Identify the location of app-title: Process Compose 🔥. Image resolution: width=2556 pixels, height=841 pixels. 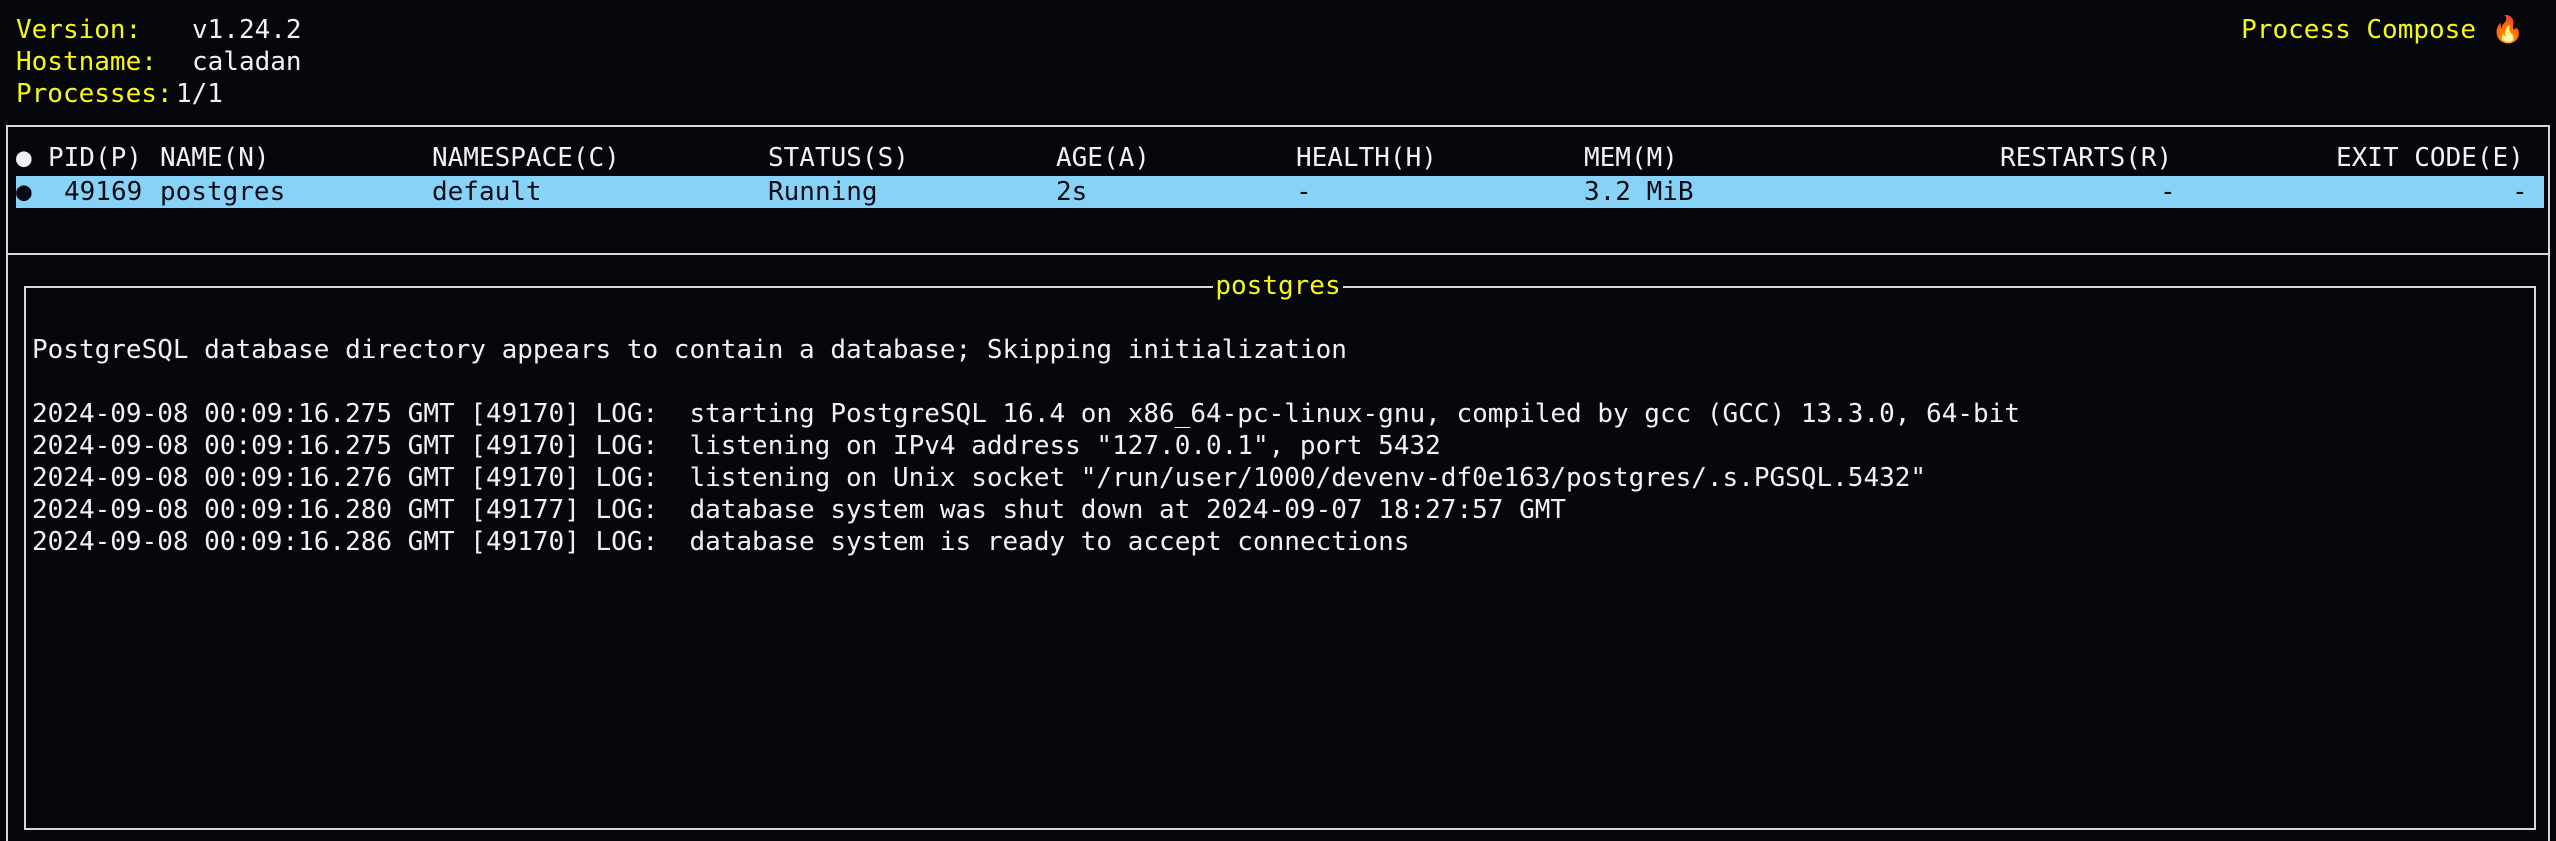
(2382, 30).